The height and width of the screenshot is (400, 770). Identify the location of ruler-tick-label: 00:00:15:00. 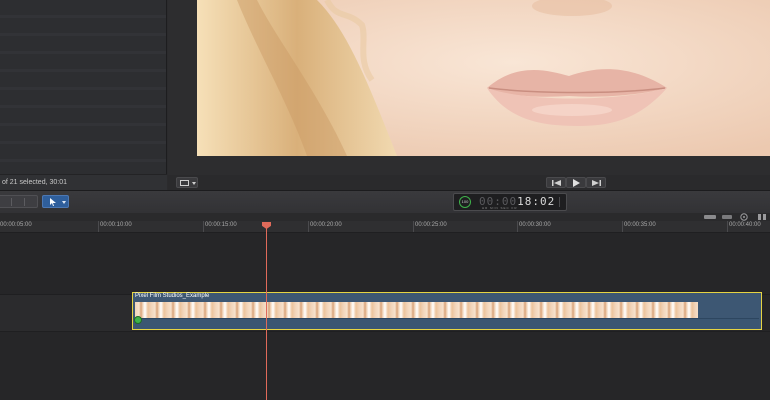
(221, 225).